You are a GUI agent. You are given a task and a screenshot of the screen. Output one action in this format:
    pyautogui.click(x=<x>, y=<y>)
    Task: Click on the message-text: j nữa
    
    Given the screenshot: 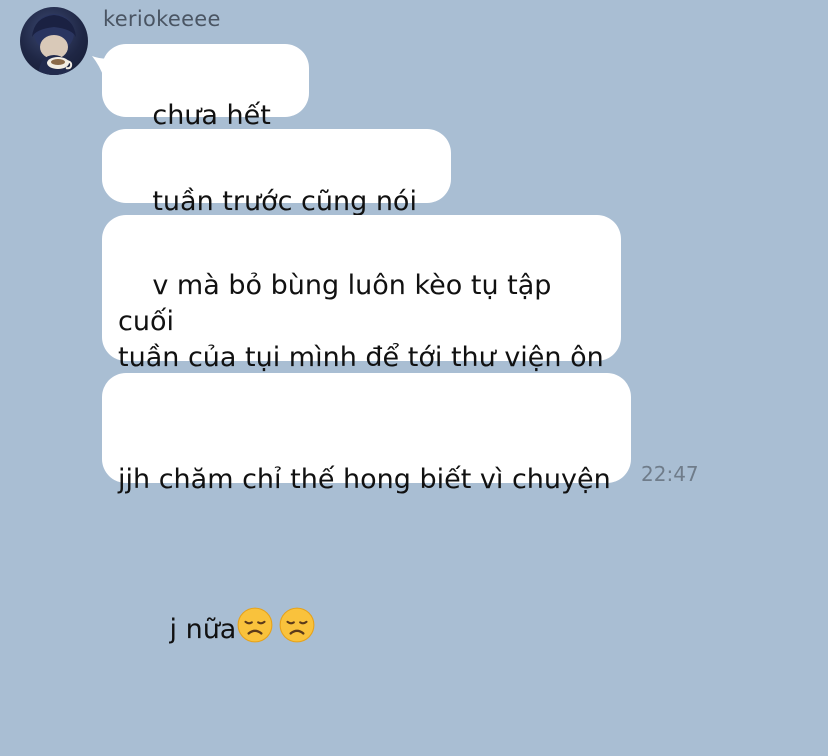 What is the action you would take?
    pyautogui.click(x=203, y=629)
    